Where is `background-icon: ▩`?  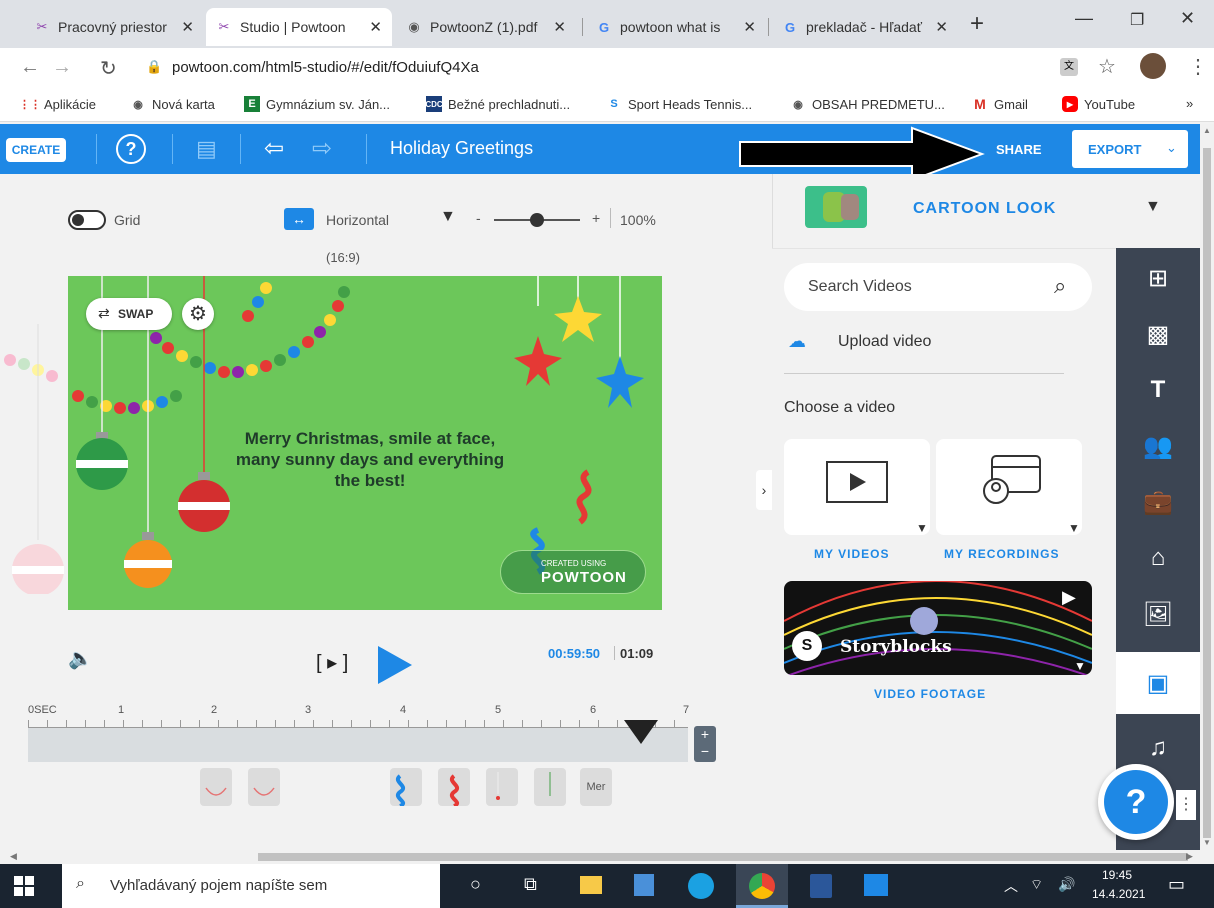 background-icon: ▩ is located at coordinates (1158, 334).